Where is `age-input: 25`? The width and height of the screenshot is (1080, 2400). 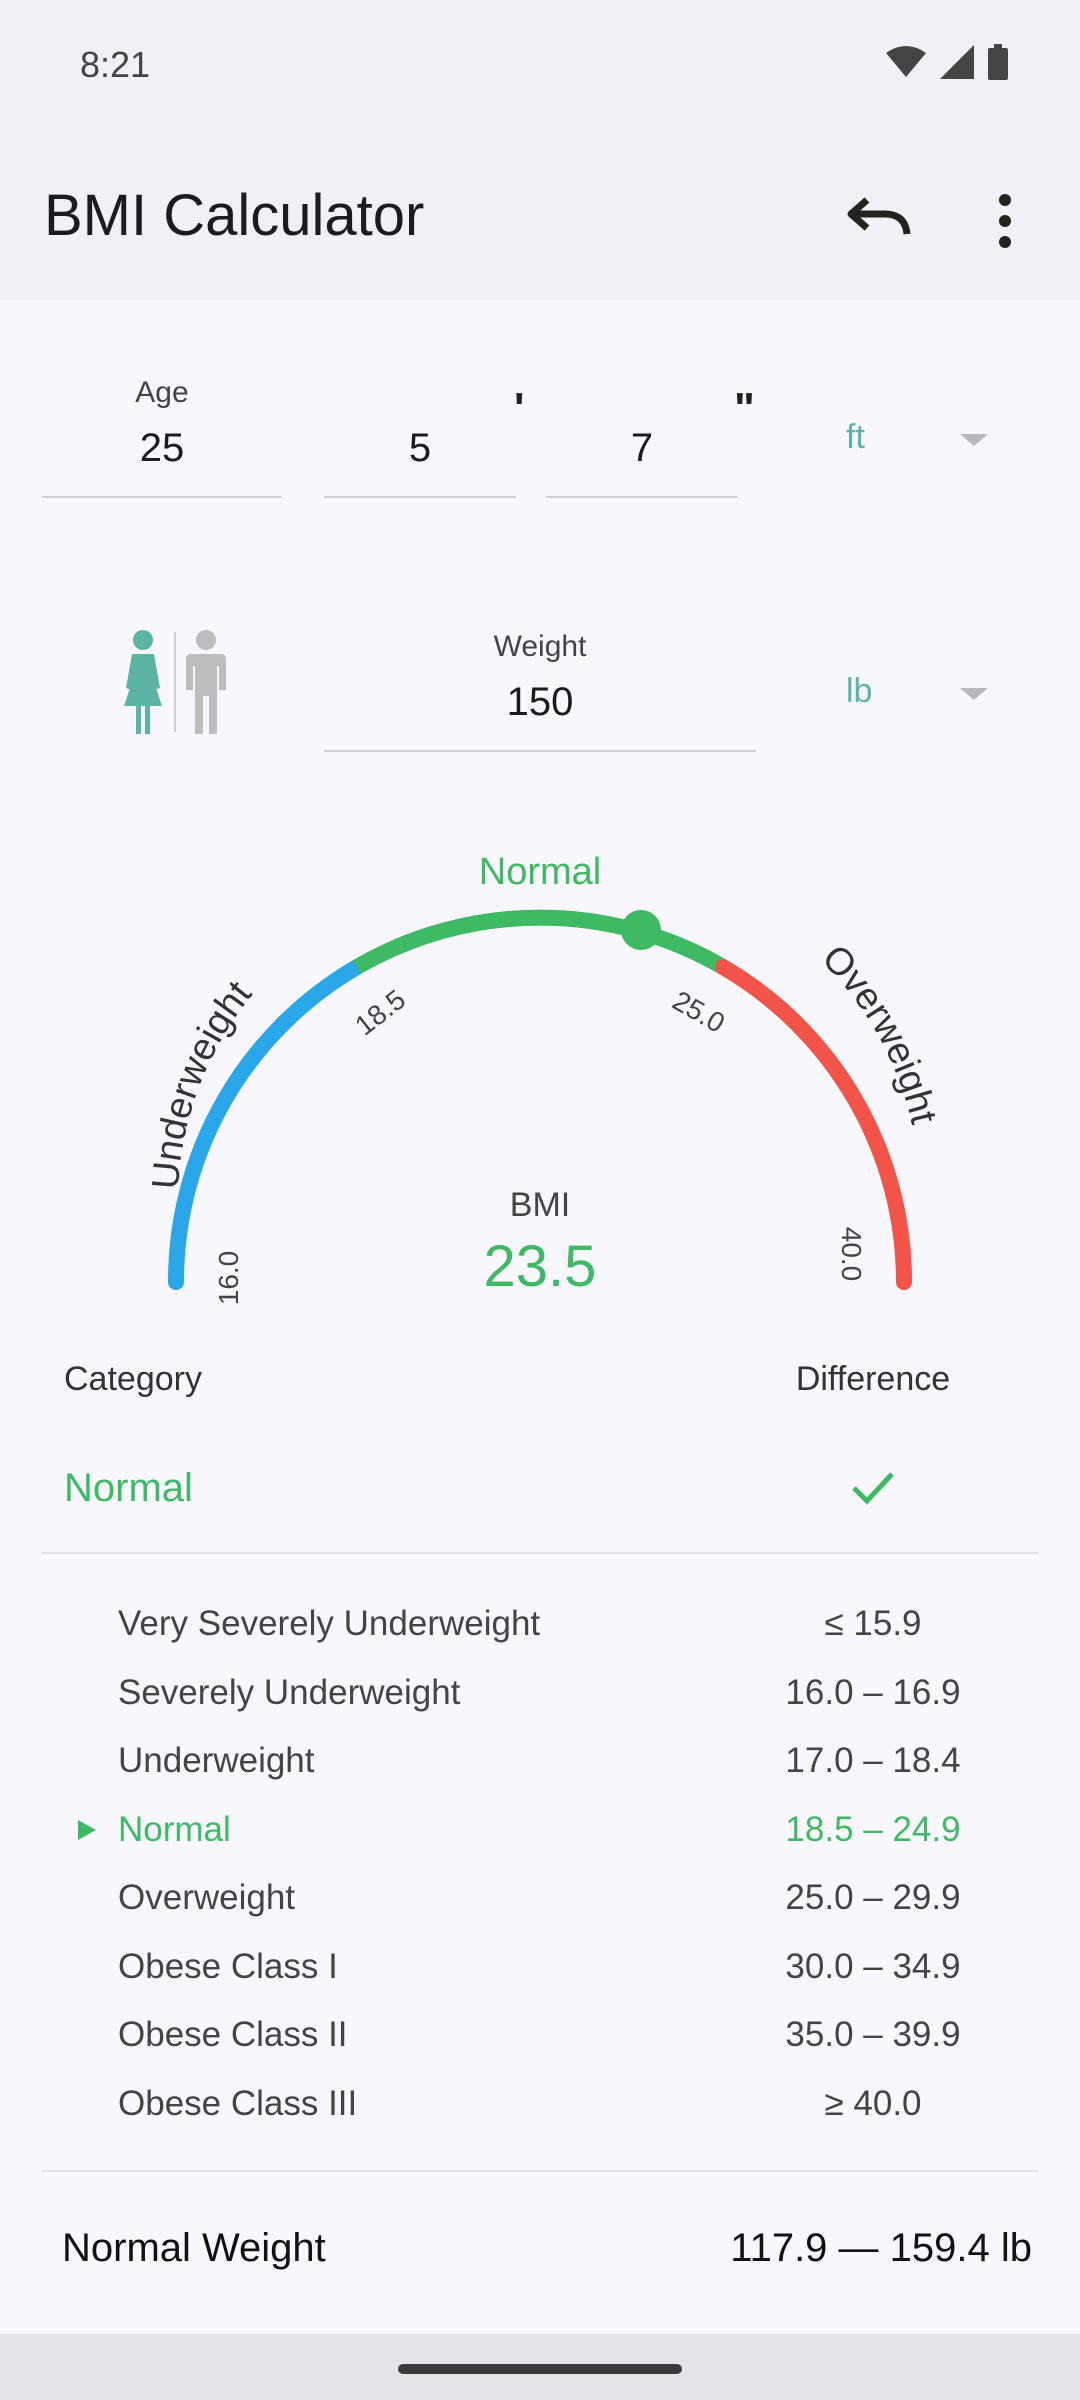 age-input: 25 is located at coordinates (162, 448).